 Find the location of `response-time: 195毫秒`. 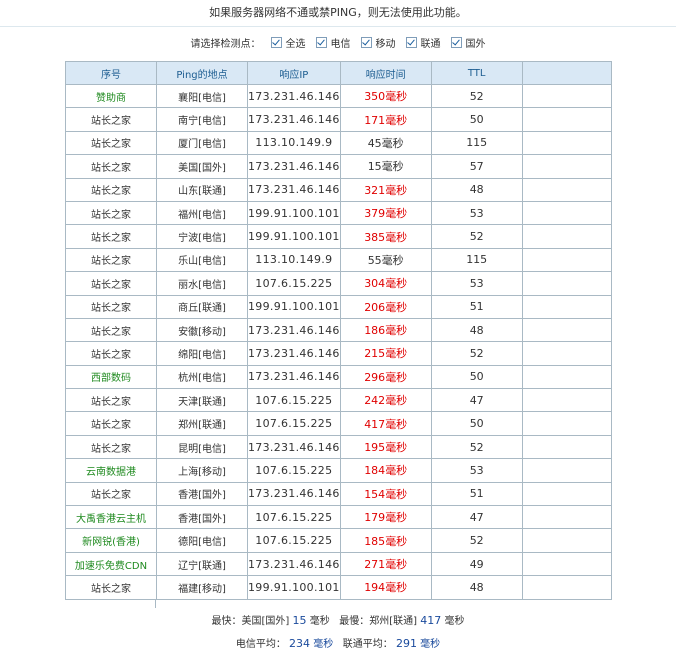

response-time: 195毫秒 is located at coordinates (385, 447).